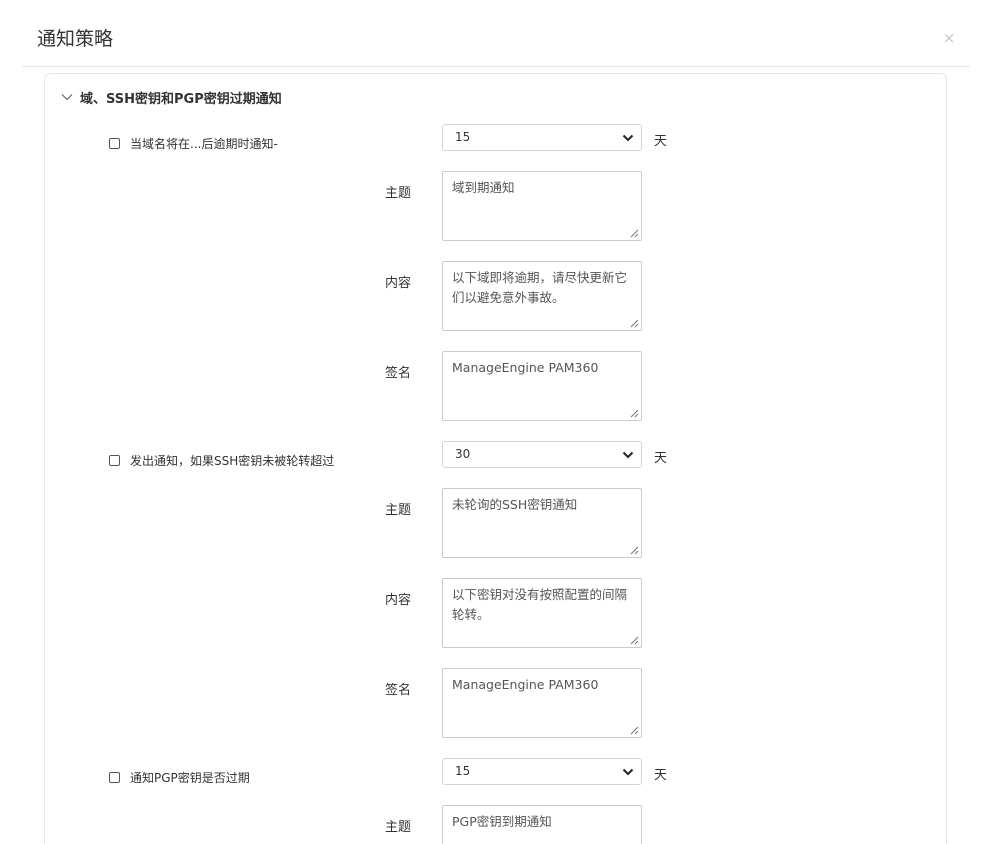  I want to click on textarea-value: 域到期通知, so click(483, 187).